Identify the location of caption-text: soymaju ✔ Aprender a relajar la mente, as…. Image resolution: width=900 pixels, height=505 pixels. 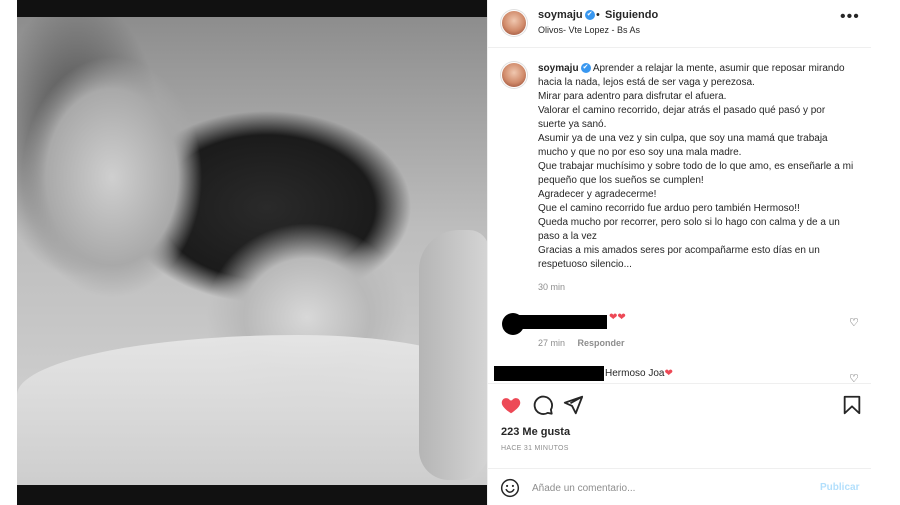
(696, 167).